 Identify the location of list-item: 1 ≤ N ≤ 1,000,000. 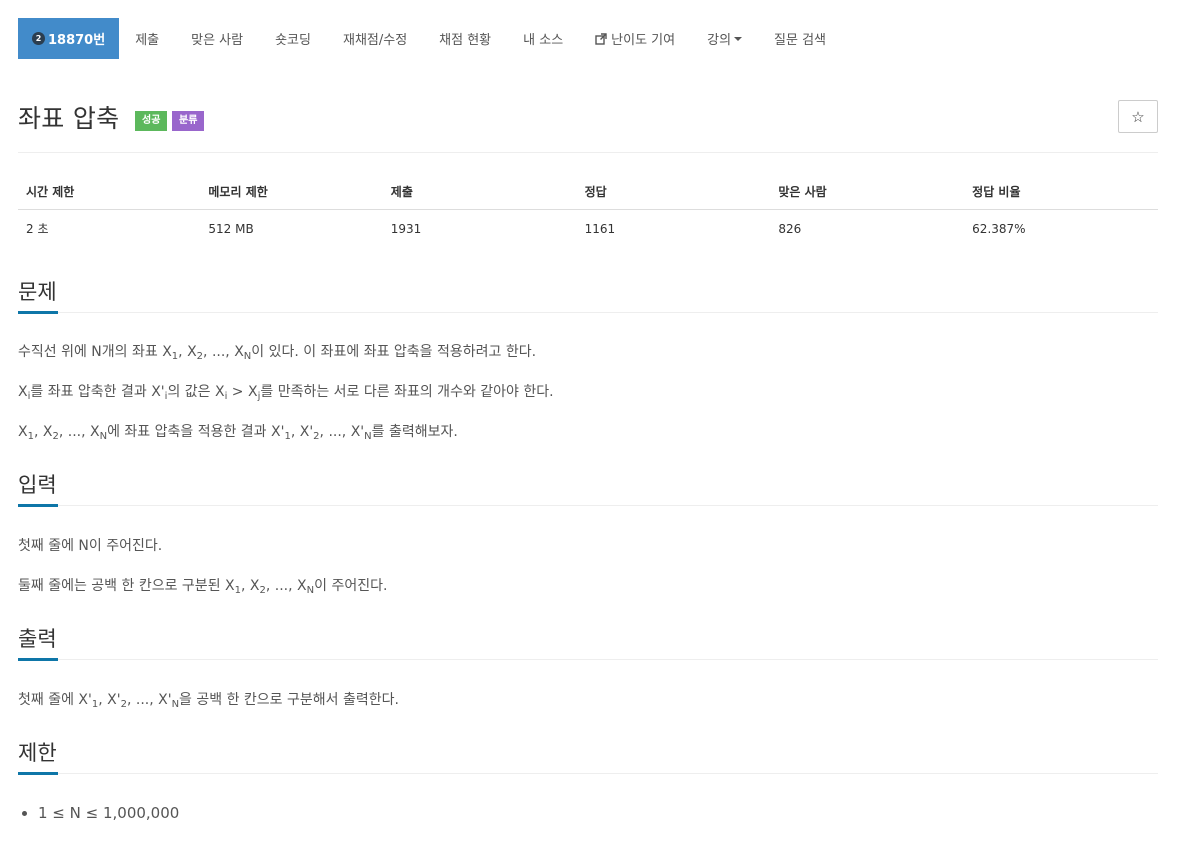
(598, 813).